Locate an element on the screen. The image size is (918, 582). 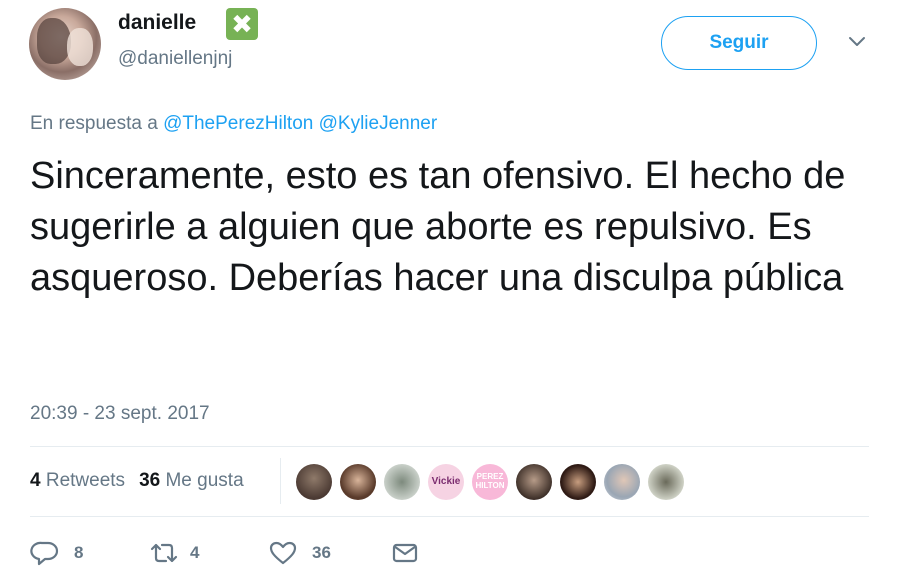
tweet-timestamp: 20:39 - 23 sept. 2017 is located at coordinates (120, 414).